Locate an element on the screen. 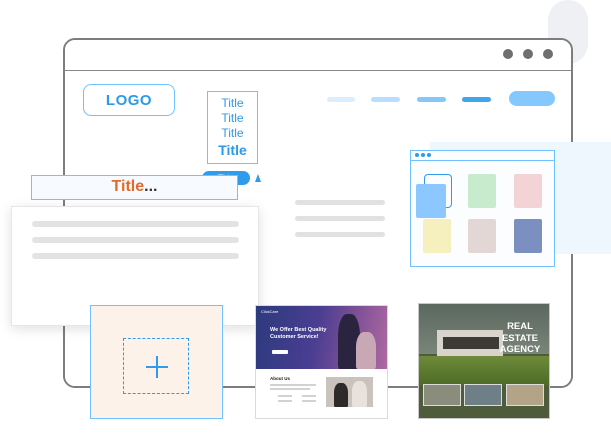 The width and height of the screenshot is (611, 433). logo-label: LOGO is located at coordinates (129, 100).